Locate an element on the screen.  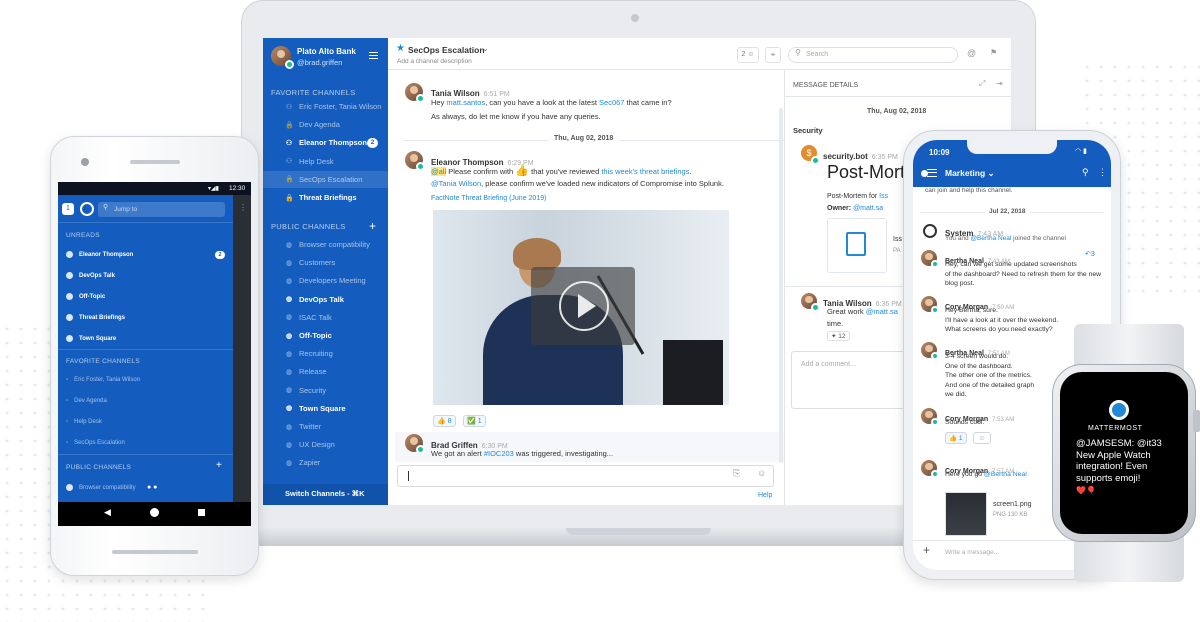
mention-icon: @ is located at coordinates (971, 53).